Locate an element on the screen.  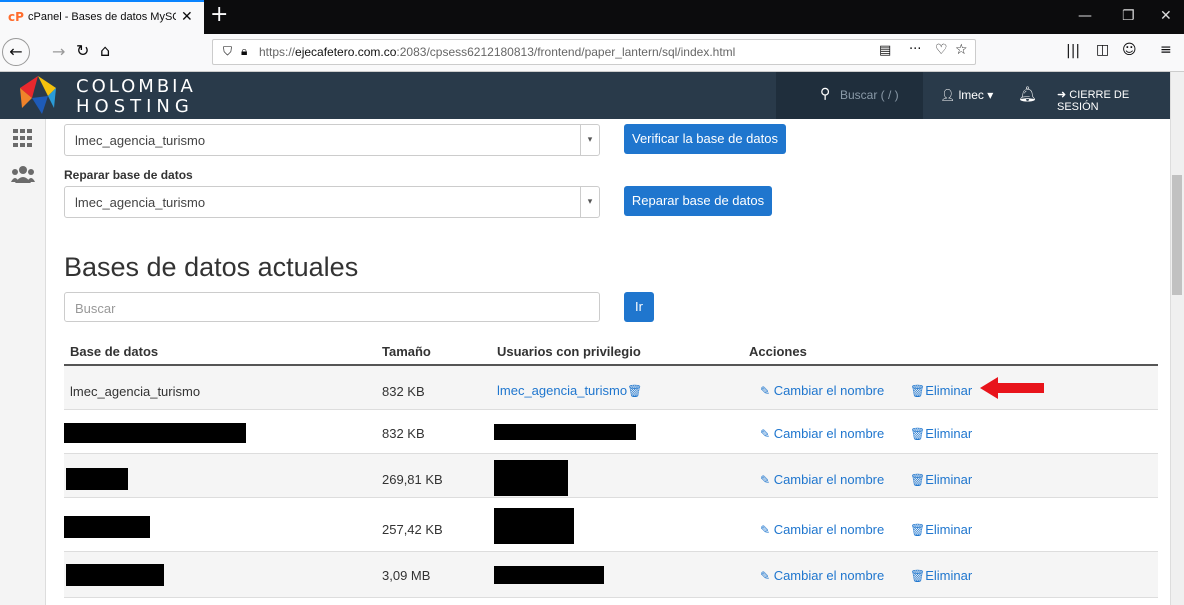
check-db-select: lmec_agencia_turismo ▾ is located at coordinates (332, 140).